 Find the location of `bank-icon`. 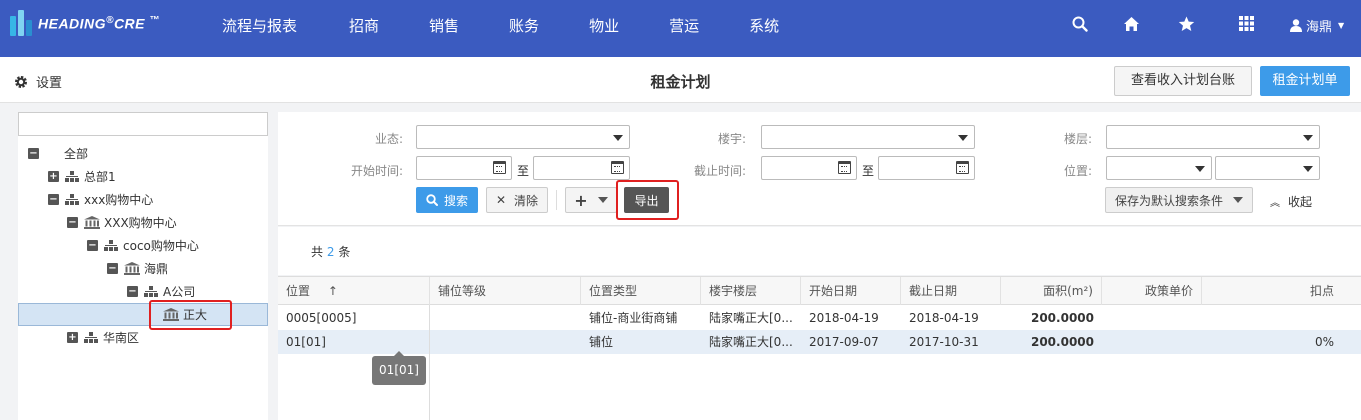

bank-icon is located at coordinates (92, 222).